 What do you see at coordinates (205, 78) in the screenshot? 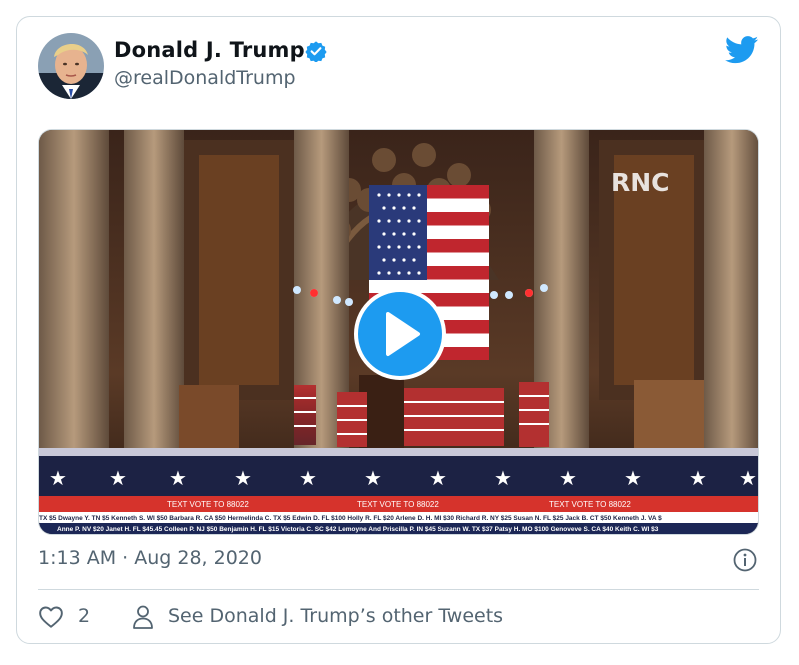
I see `author-handle: @realDonaldTrump` at bounding box center [205, 78].